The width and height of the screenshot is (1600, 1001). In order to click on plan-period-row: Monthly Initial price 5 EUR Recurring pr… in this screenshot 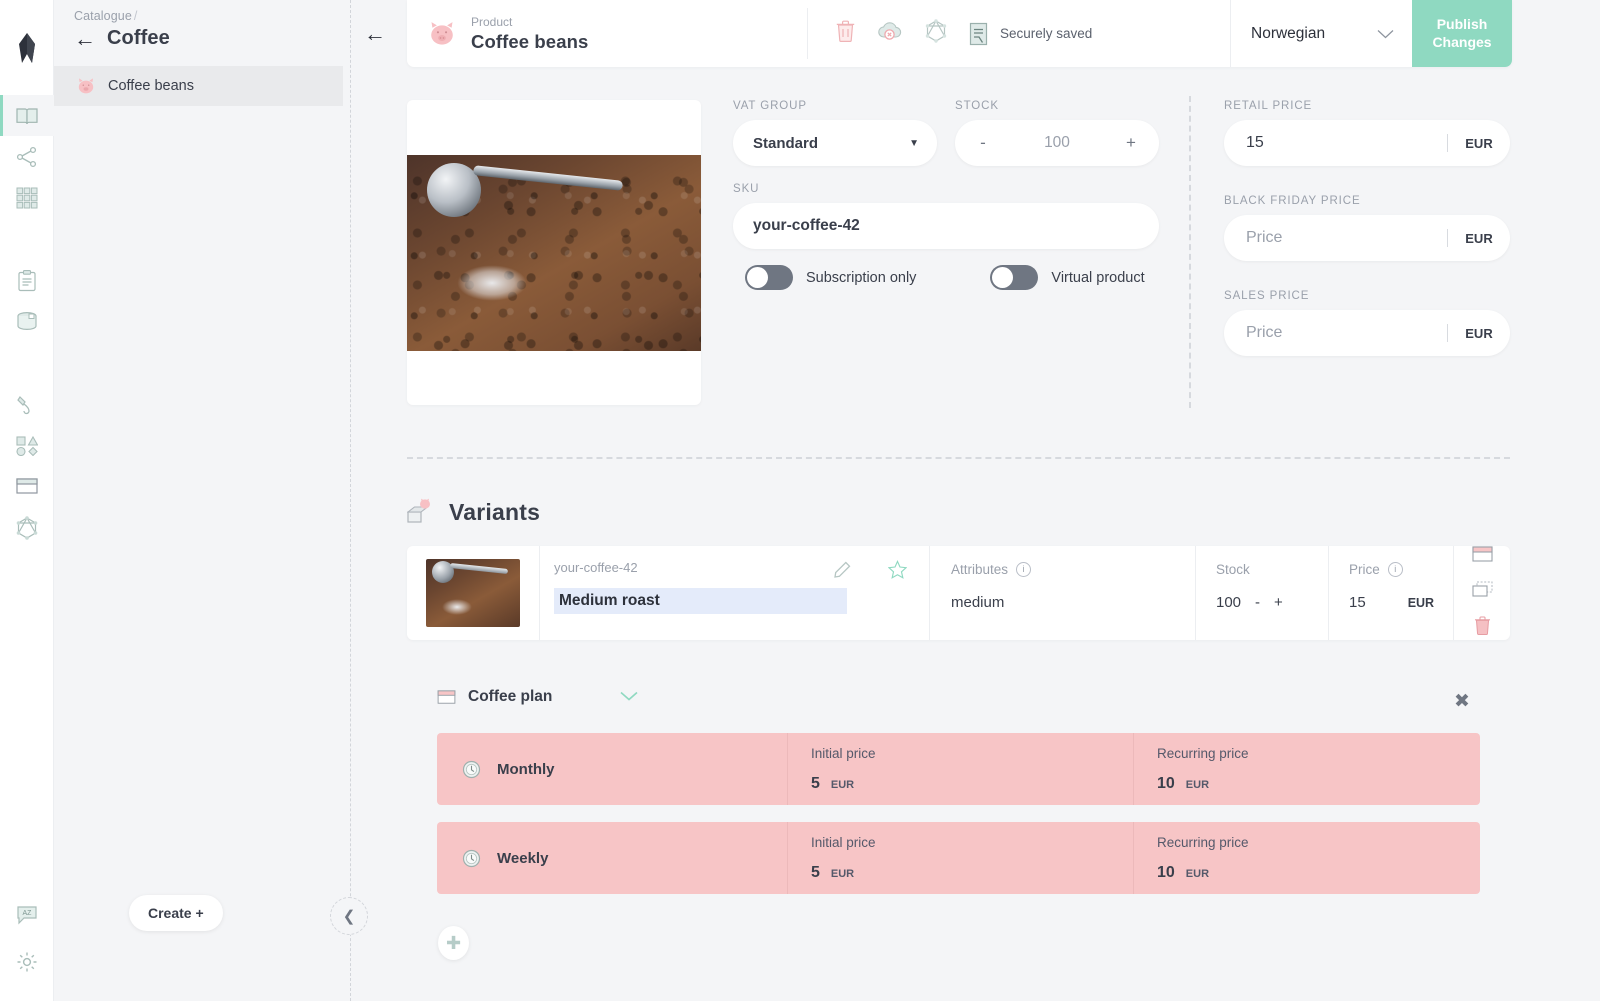, I will do `click(958, 769)`.